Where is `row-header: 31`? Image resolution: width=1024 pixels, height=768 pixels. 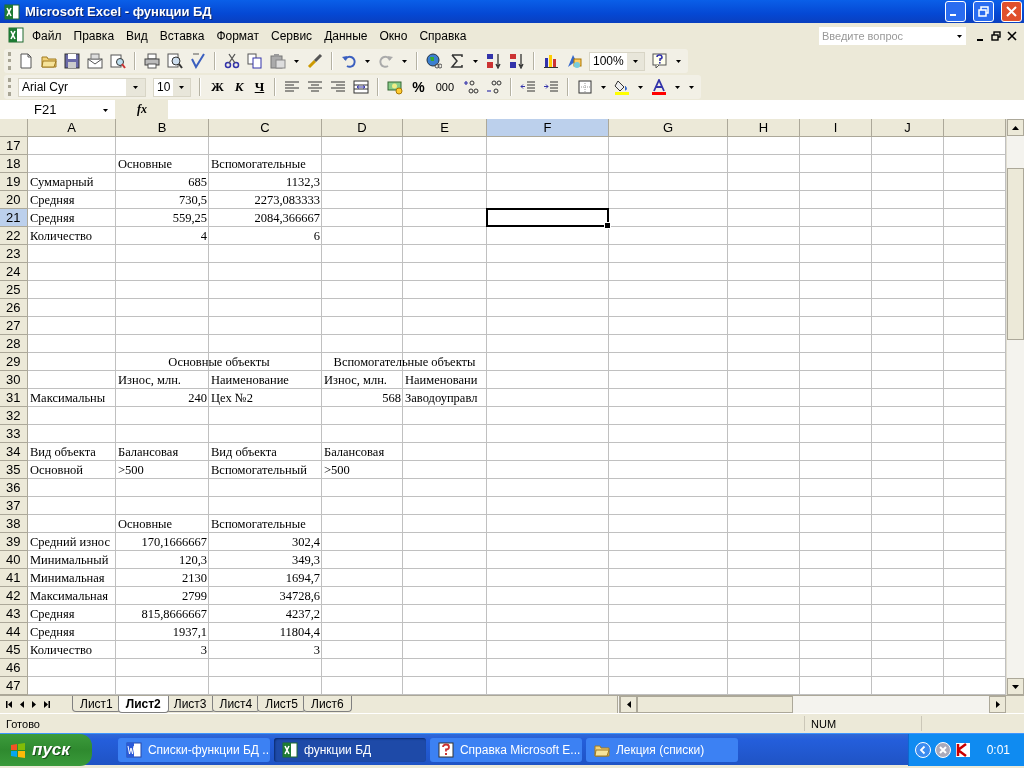
row-header: 31 is located at coordinates (14, 398).